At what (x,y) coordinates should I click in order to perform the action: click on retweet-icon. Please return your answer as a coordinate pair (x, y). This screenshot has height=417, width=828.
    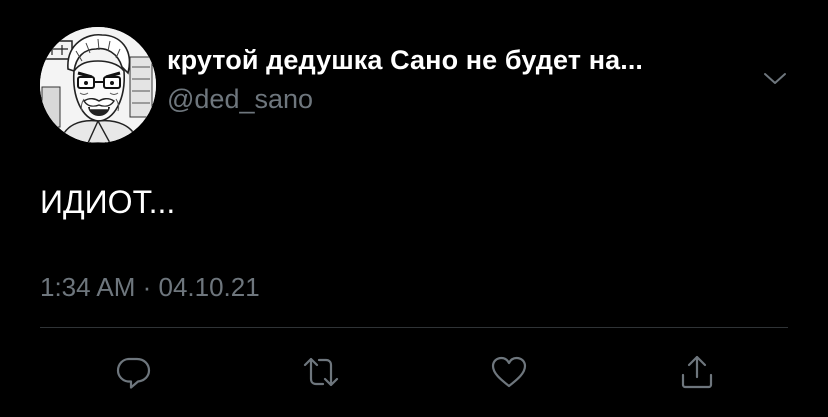
    Looking at the image, I should click on (321, 372).